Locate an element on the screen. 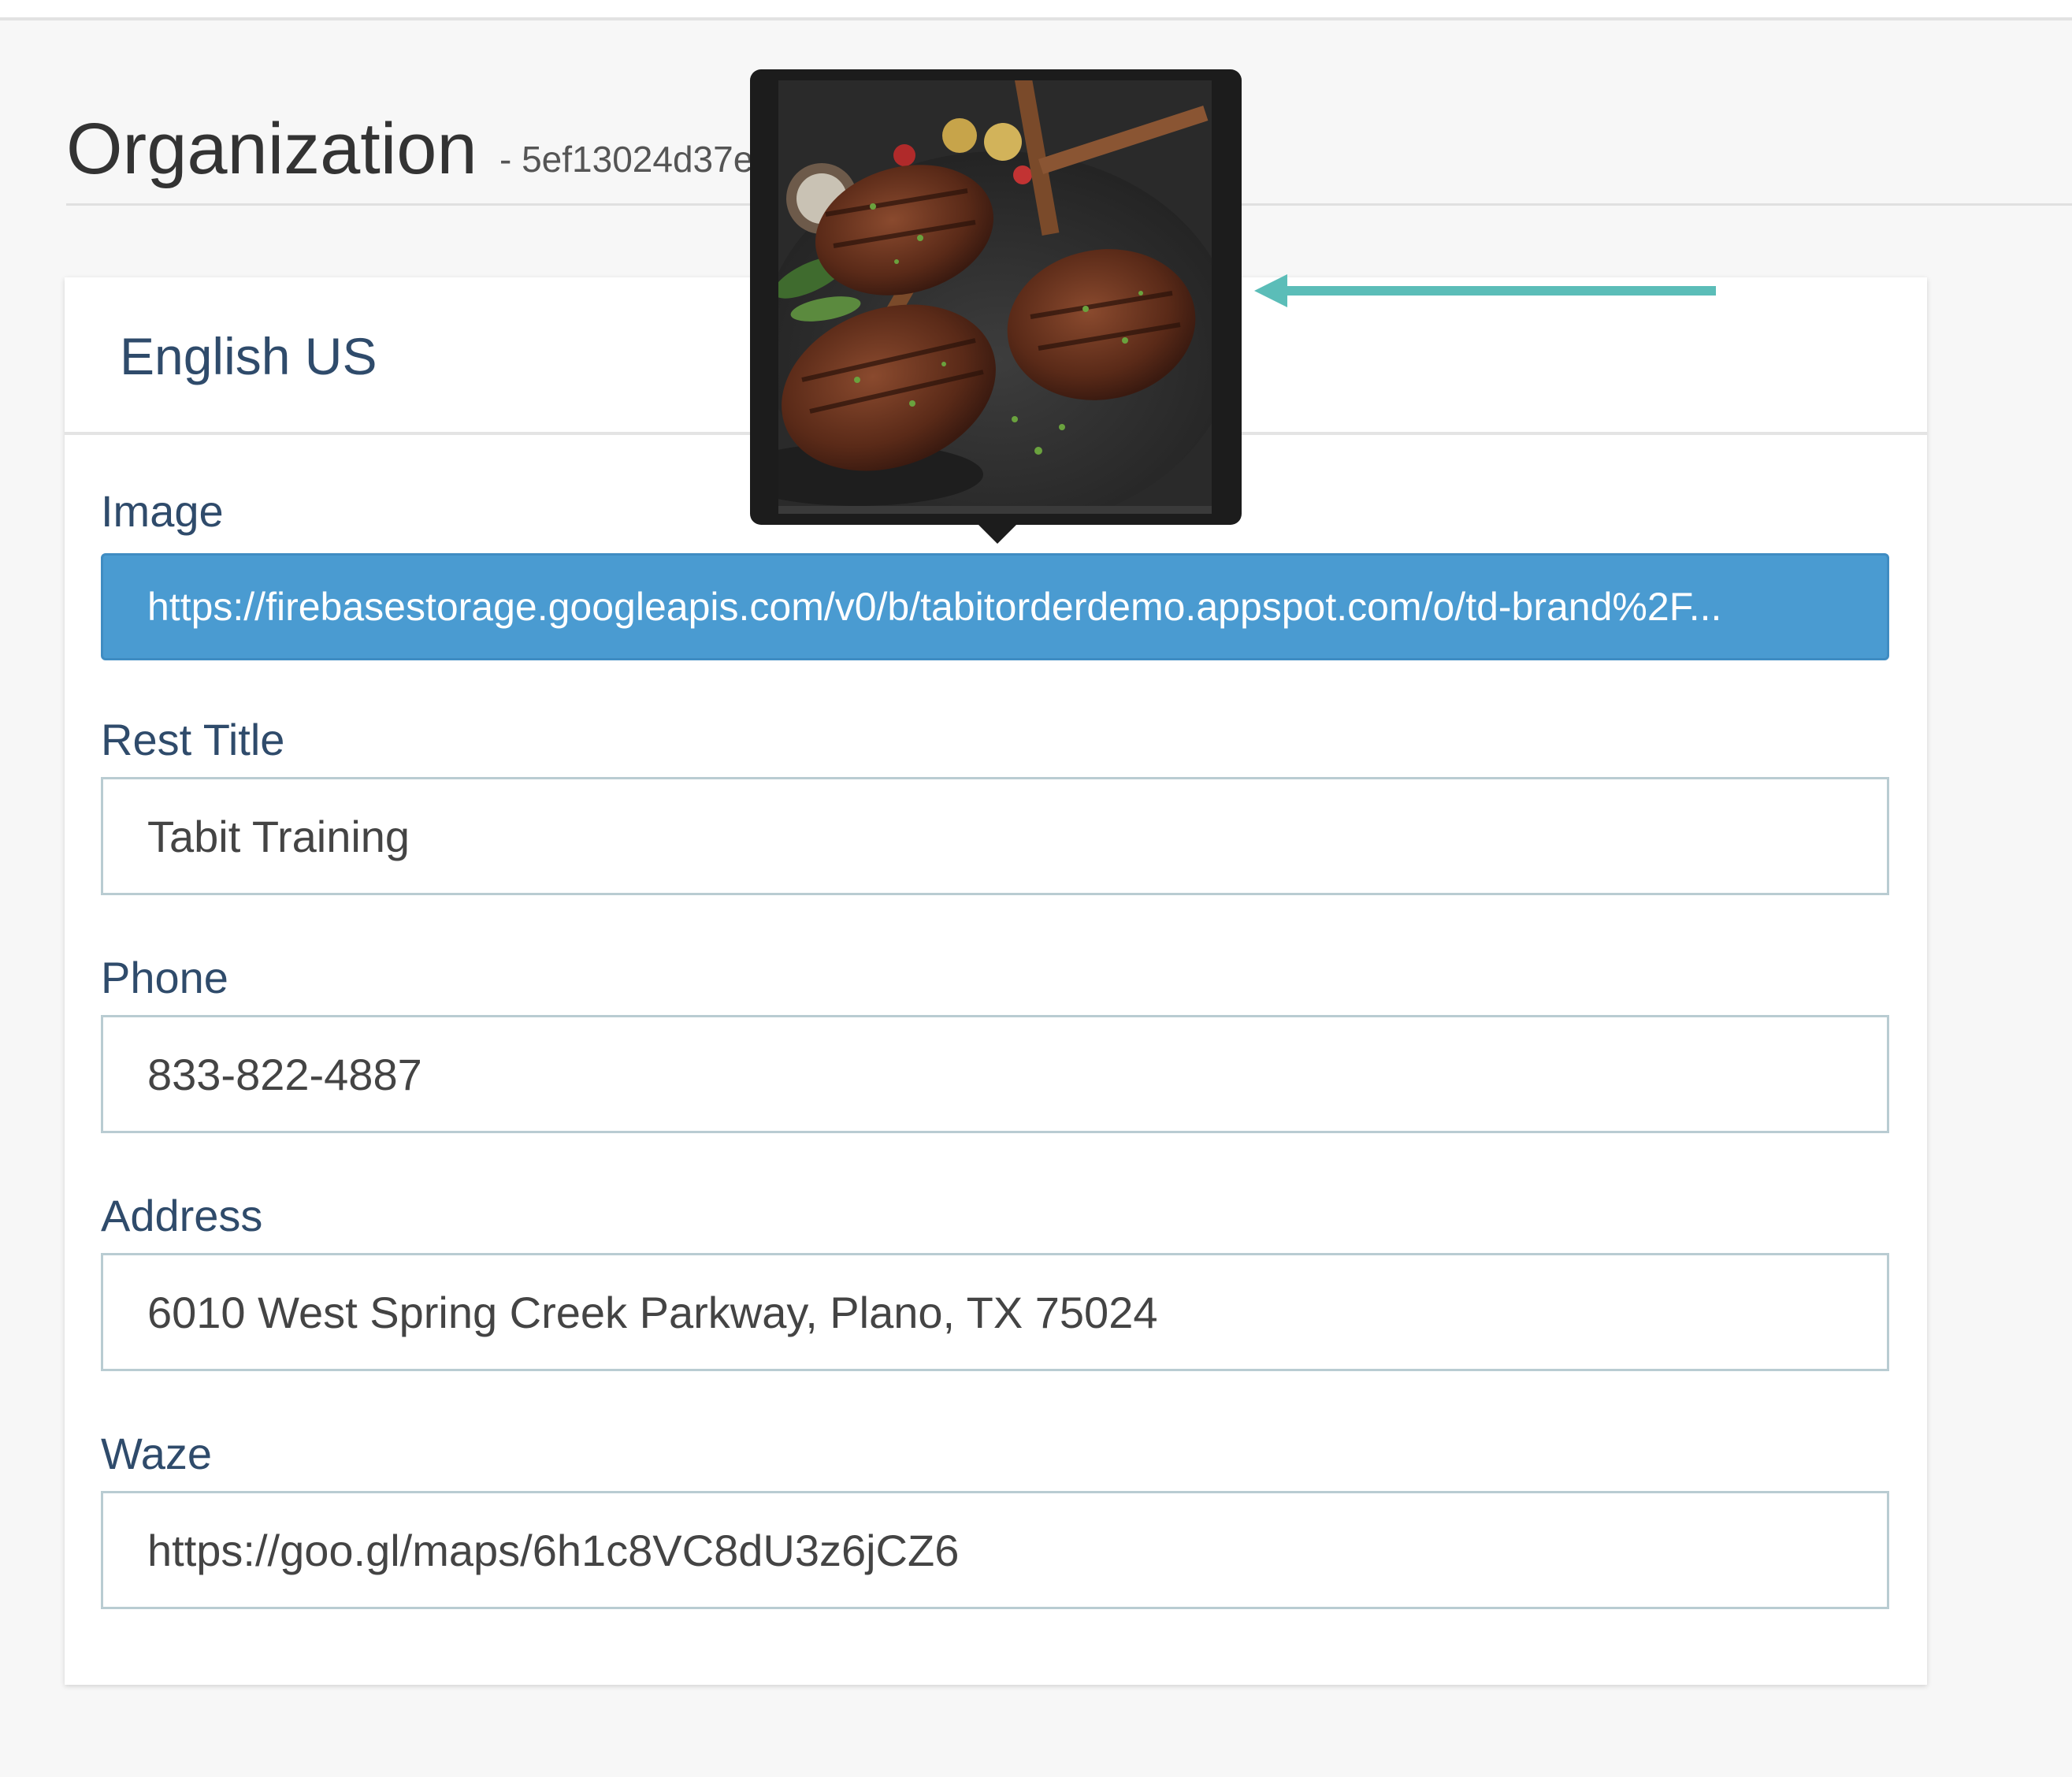  waze-input is located at coordinates (995, 1550).